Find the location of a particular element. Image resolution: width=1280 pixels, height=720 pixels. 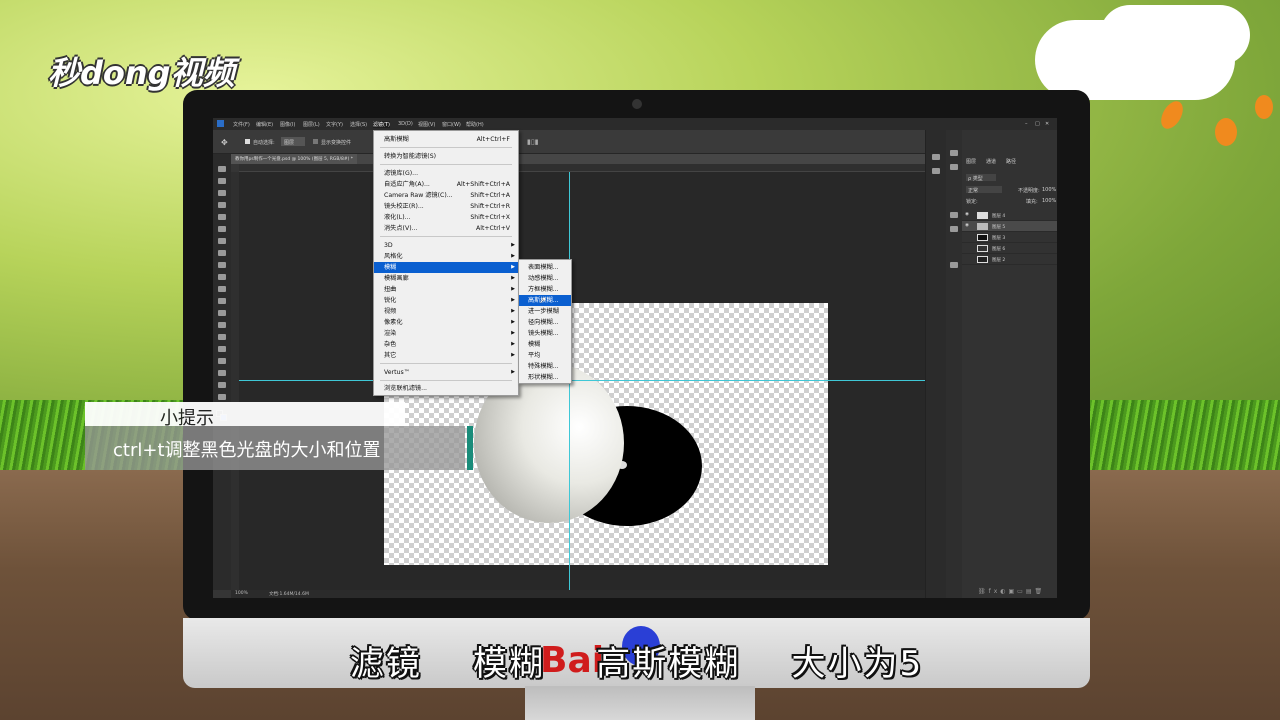

menu-item-pixelate: 像素化 ▶ is located at coordinates (446, 322).